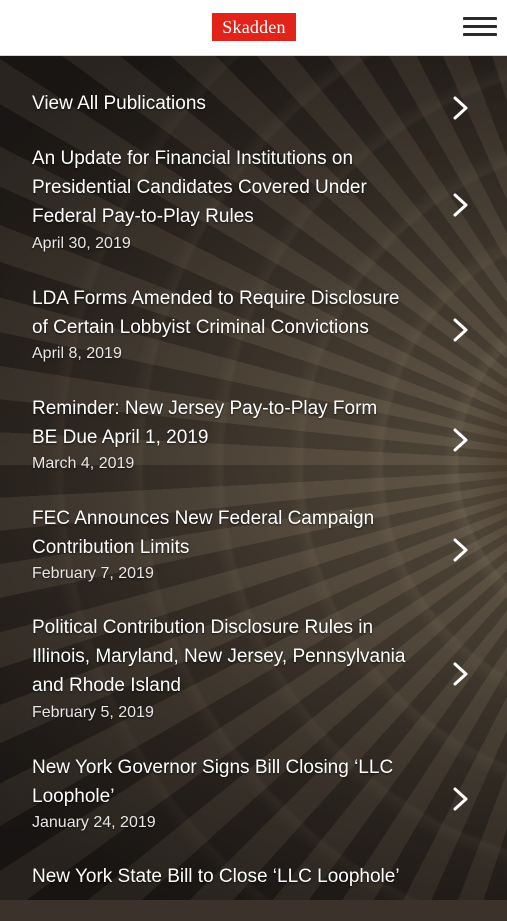 This screenshot has width=507, height=921. What do you see at coordinates (119, 103) in the screenshot?
I see `view-all-label: View All Publications` at bounding box center [119, 103].